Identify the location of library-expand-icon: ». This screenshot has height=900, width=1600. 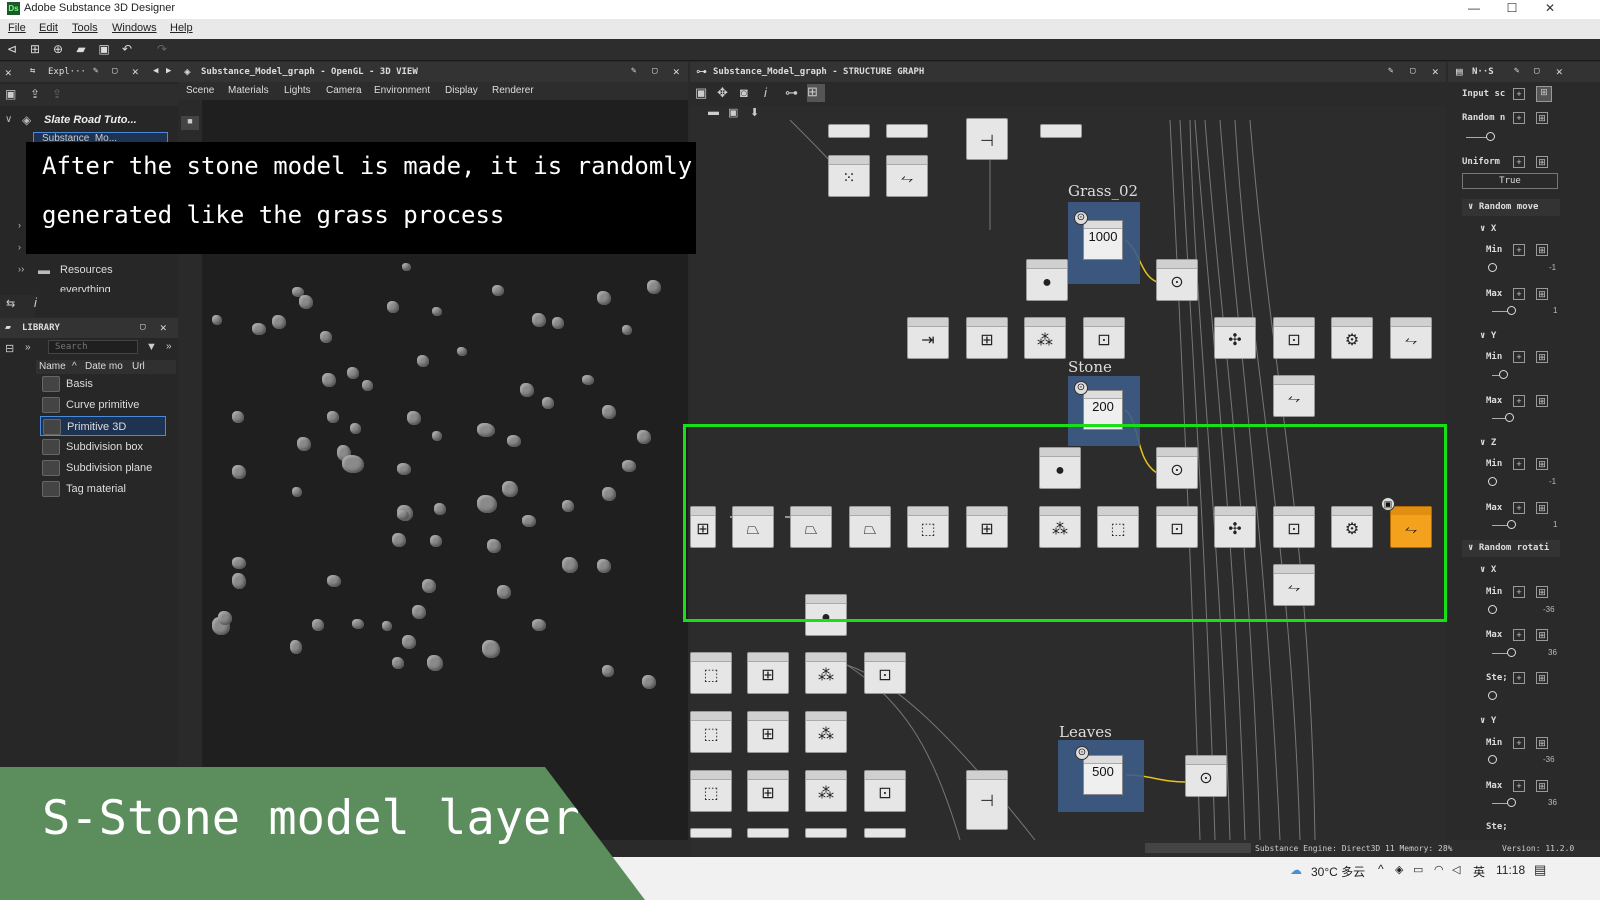
(28, 347).